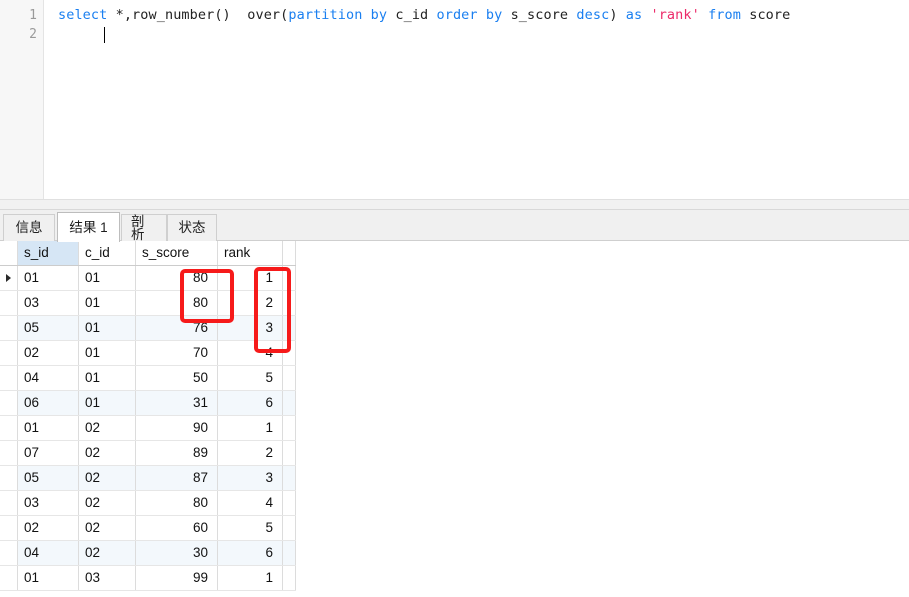 Image resolution: width=909 pixels, height=597 pixels. What do you see at coordinates (48, 403) in the screenshot?
I see `cell-s_id: 06` at bounding box center [48, 403].